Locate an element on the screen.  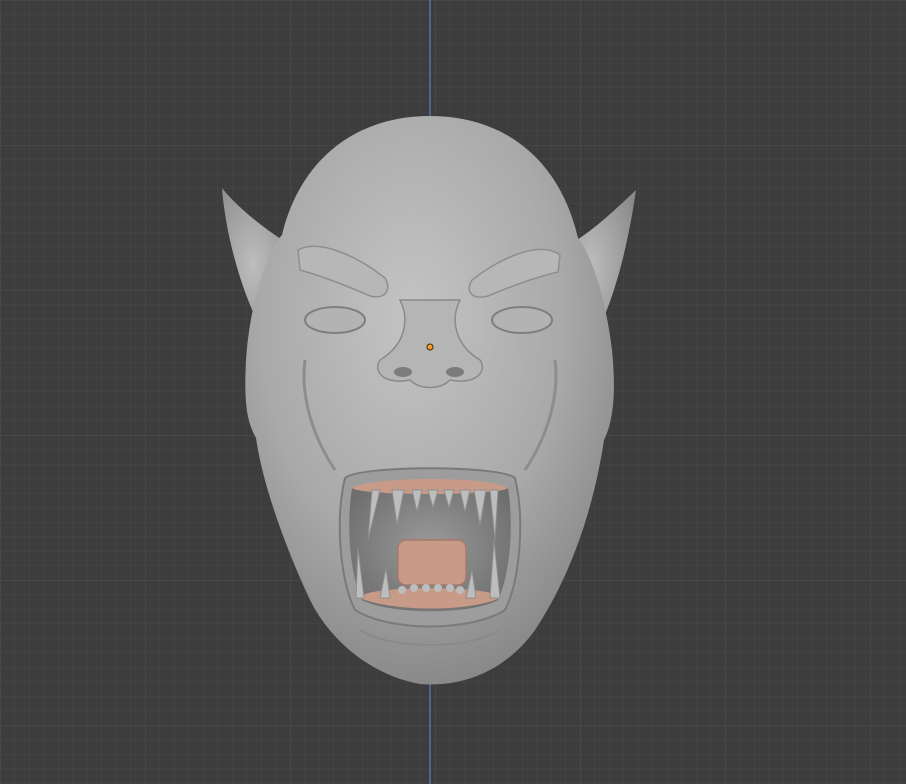
left-eye is located at coordinates (335, 320).